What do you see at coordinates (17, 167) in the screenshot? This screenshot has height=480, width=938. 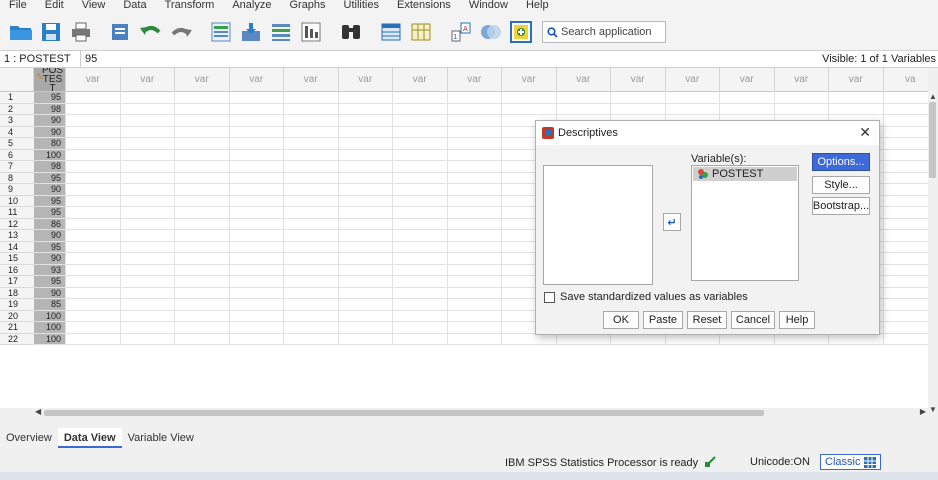 I see `row-header: 7` at bounding box center [17, 167].